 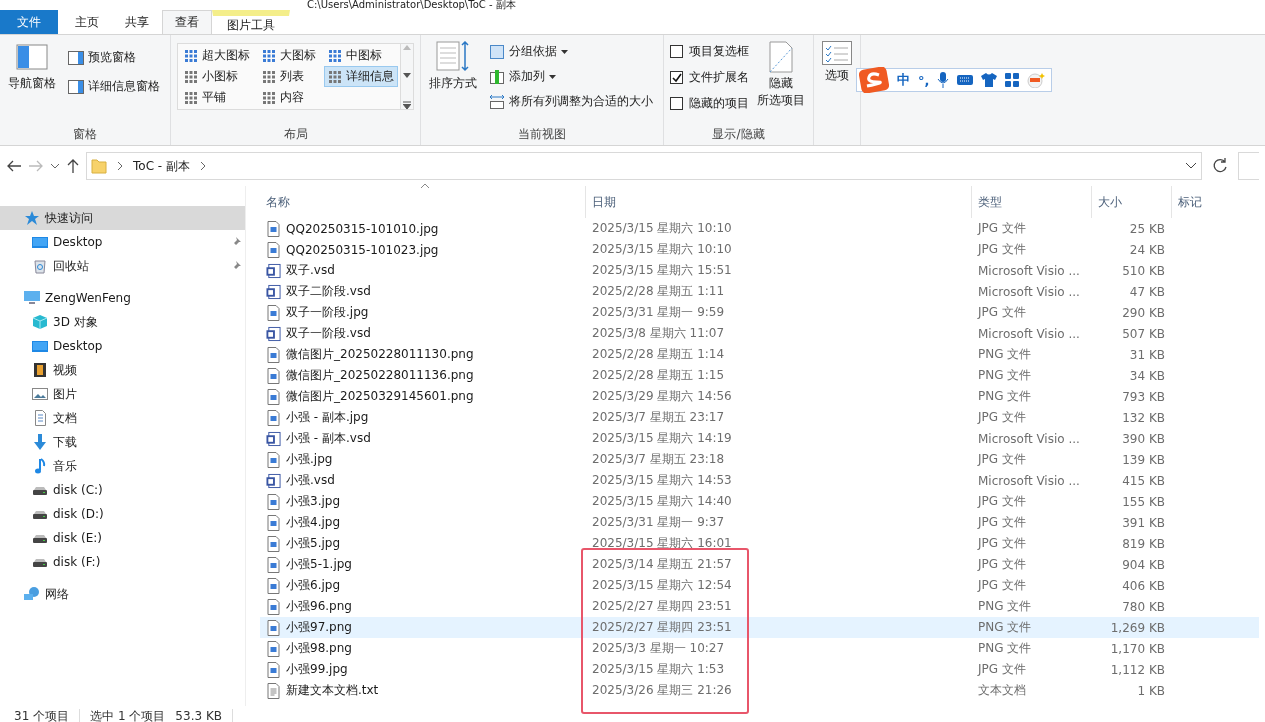 I want to click on back-arrow-icon, so click(x=14, y=166).